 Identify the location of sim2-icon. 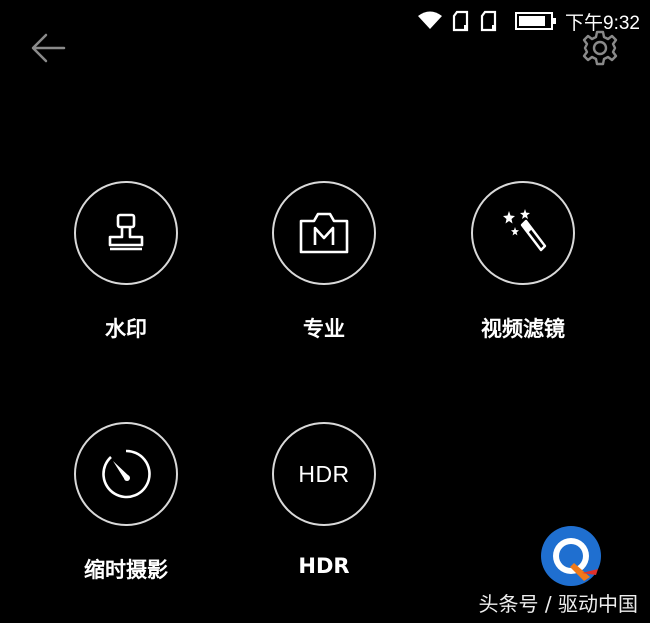
(489, 21).